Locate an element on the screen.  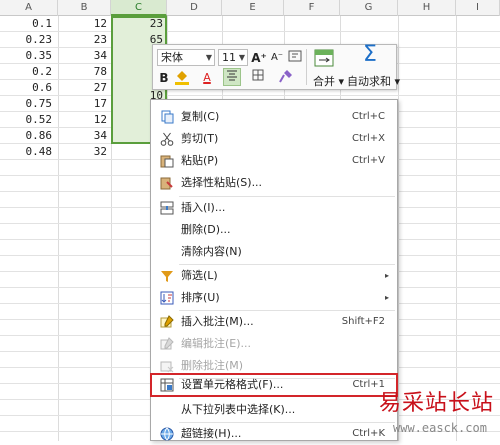
font-color-letter: A is located at coordinates (207, 77).